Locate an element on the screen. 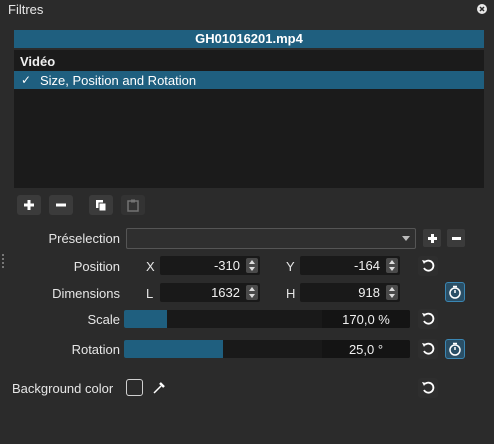 This screenshot has height=444, width=494. paste-icon is located at coordinates (133, 205).